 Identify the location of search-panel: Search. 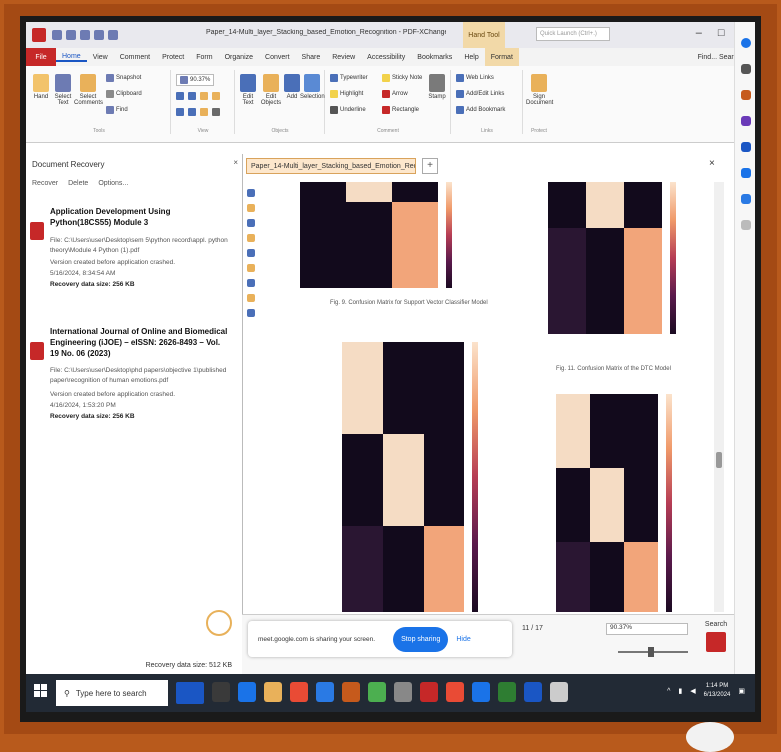
(716, 641).